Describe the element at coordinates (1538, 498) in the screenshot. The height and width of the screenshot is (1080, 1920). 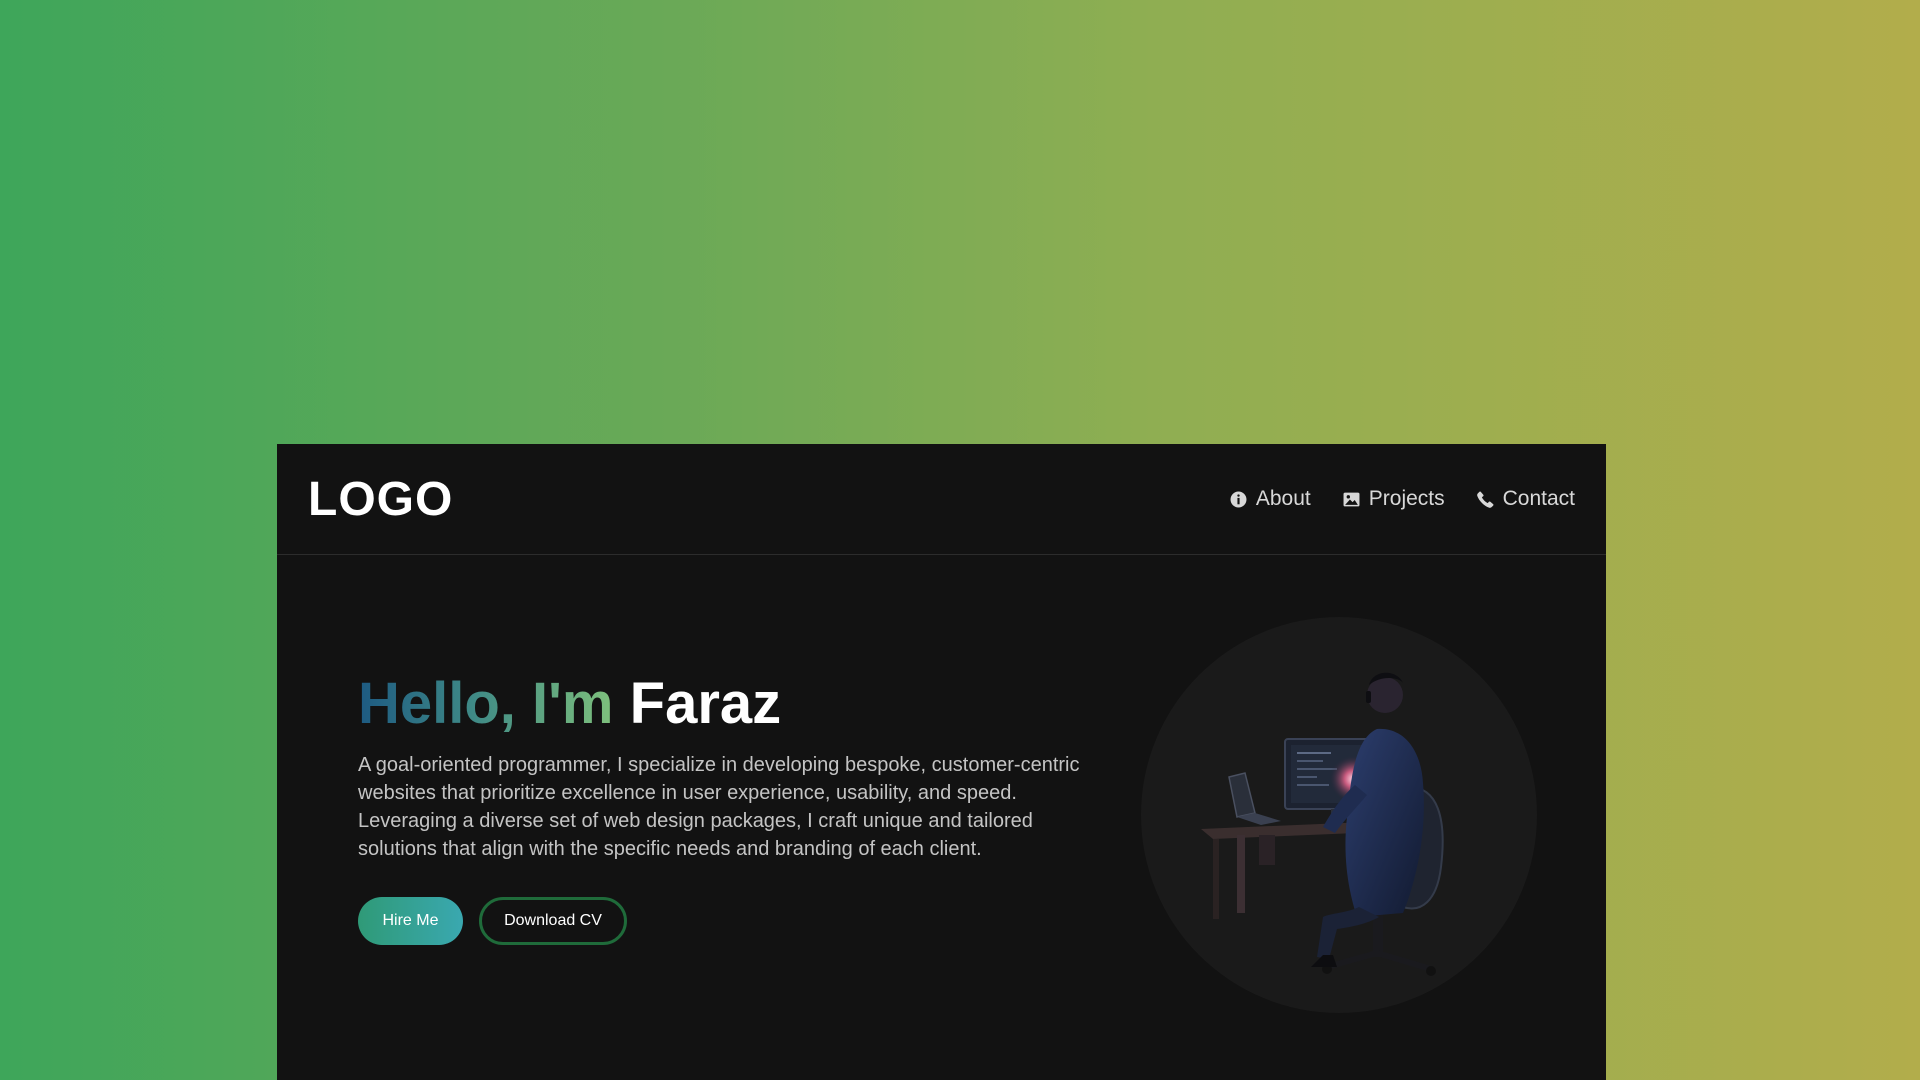
I see `nav-label-contact: Contact` at that location.